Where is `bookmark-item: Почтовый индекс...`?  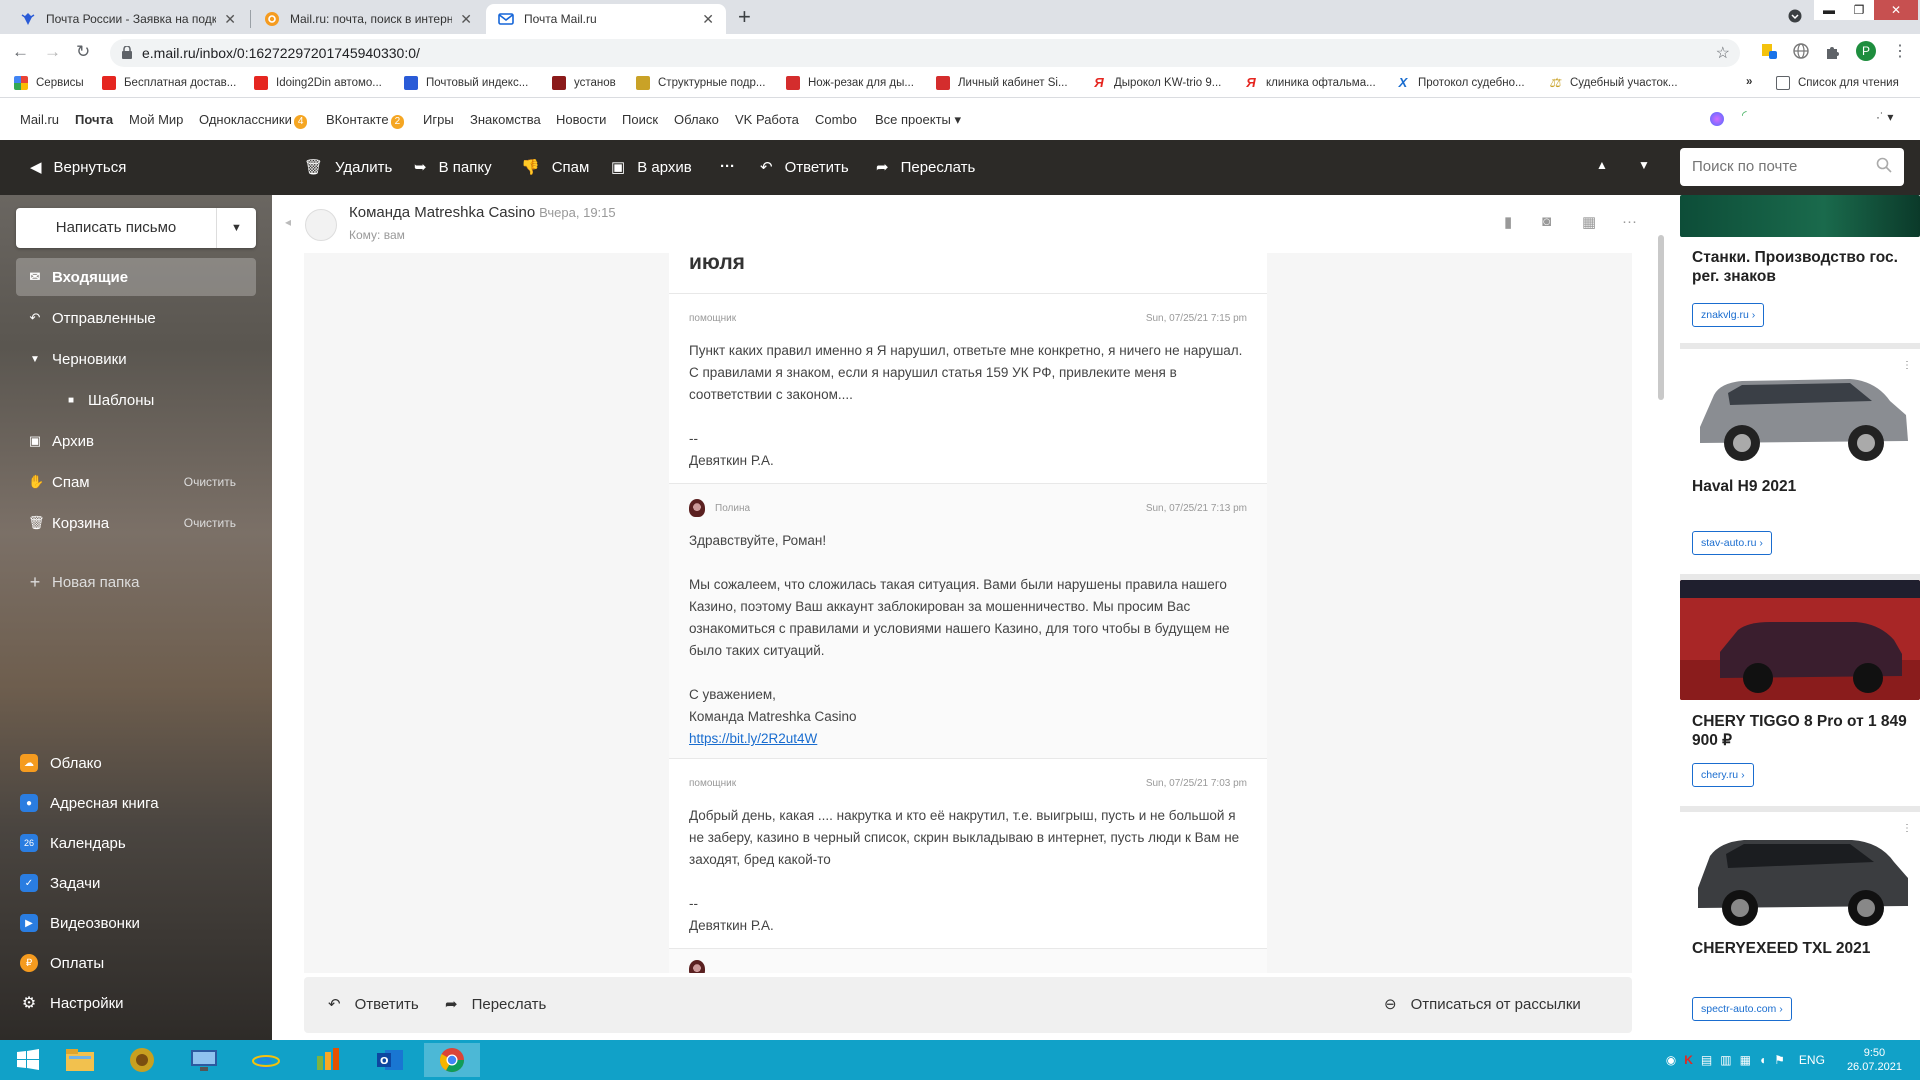
bookmark-item: Почтовый индекс... is located at coordinates (466, 83).